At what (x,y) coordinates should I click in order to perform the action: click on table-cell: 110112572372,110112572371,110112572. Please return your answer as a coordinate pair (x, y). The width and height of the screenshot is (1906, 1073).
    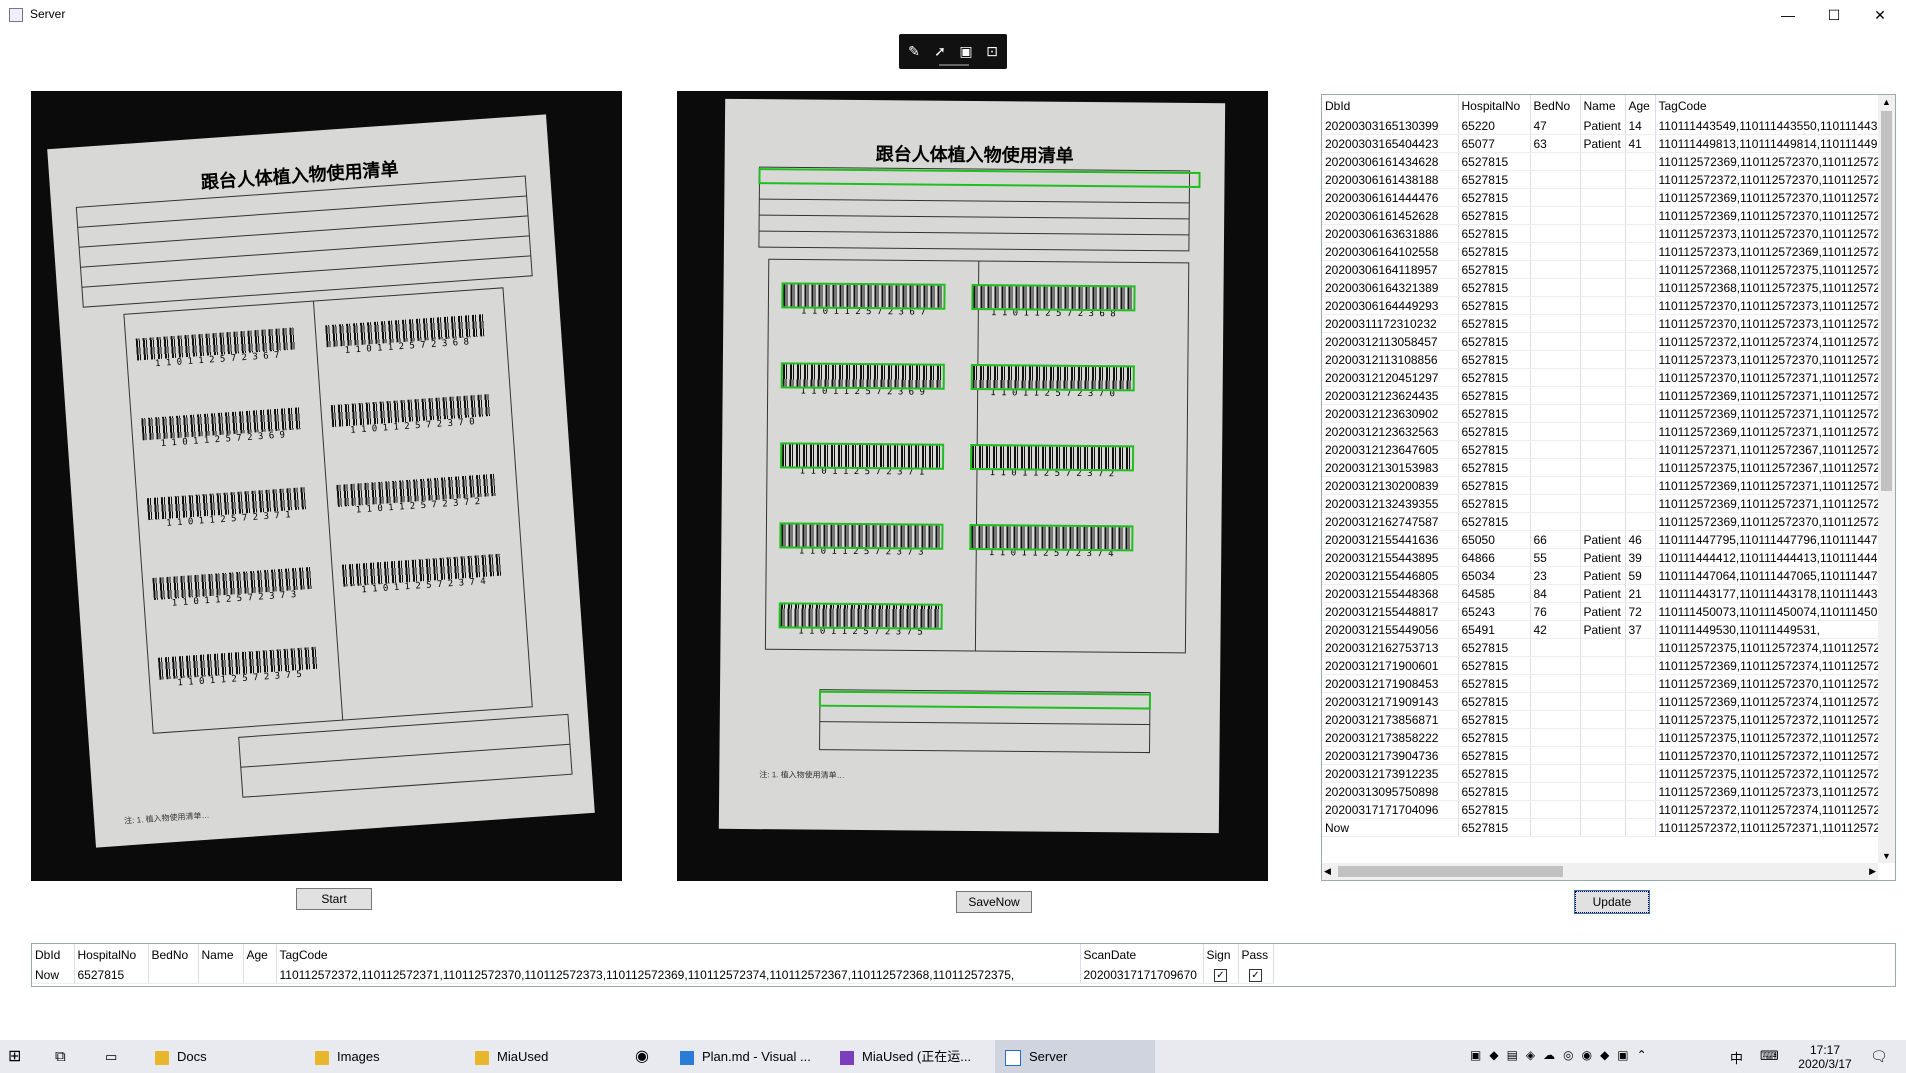
    Looking at the image, I should click on (1770, 827).